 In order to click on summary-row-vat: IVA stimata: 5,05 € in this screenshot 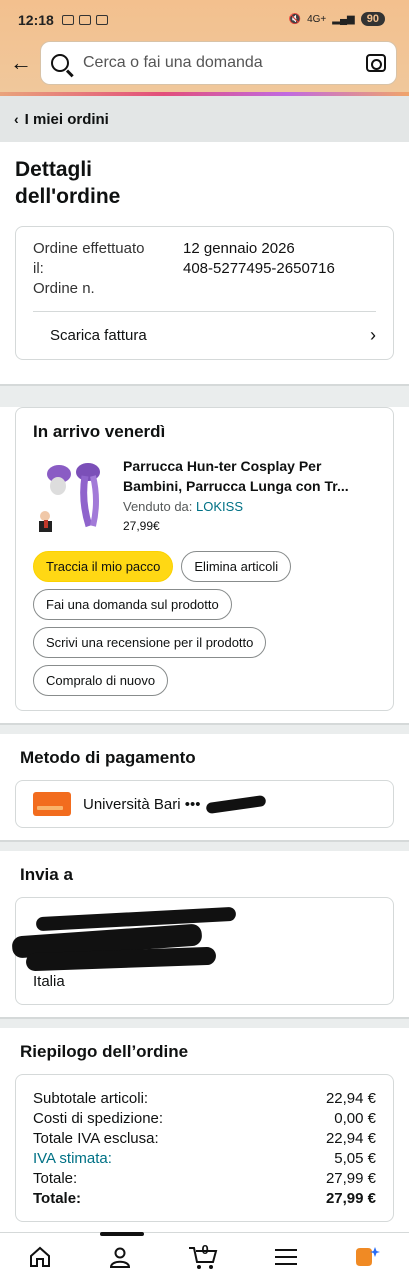, I will do `click(204, 1159)`.